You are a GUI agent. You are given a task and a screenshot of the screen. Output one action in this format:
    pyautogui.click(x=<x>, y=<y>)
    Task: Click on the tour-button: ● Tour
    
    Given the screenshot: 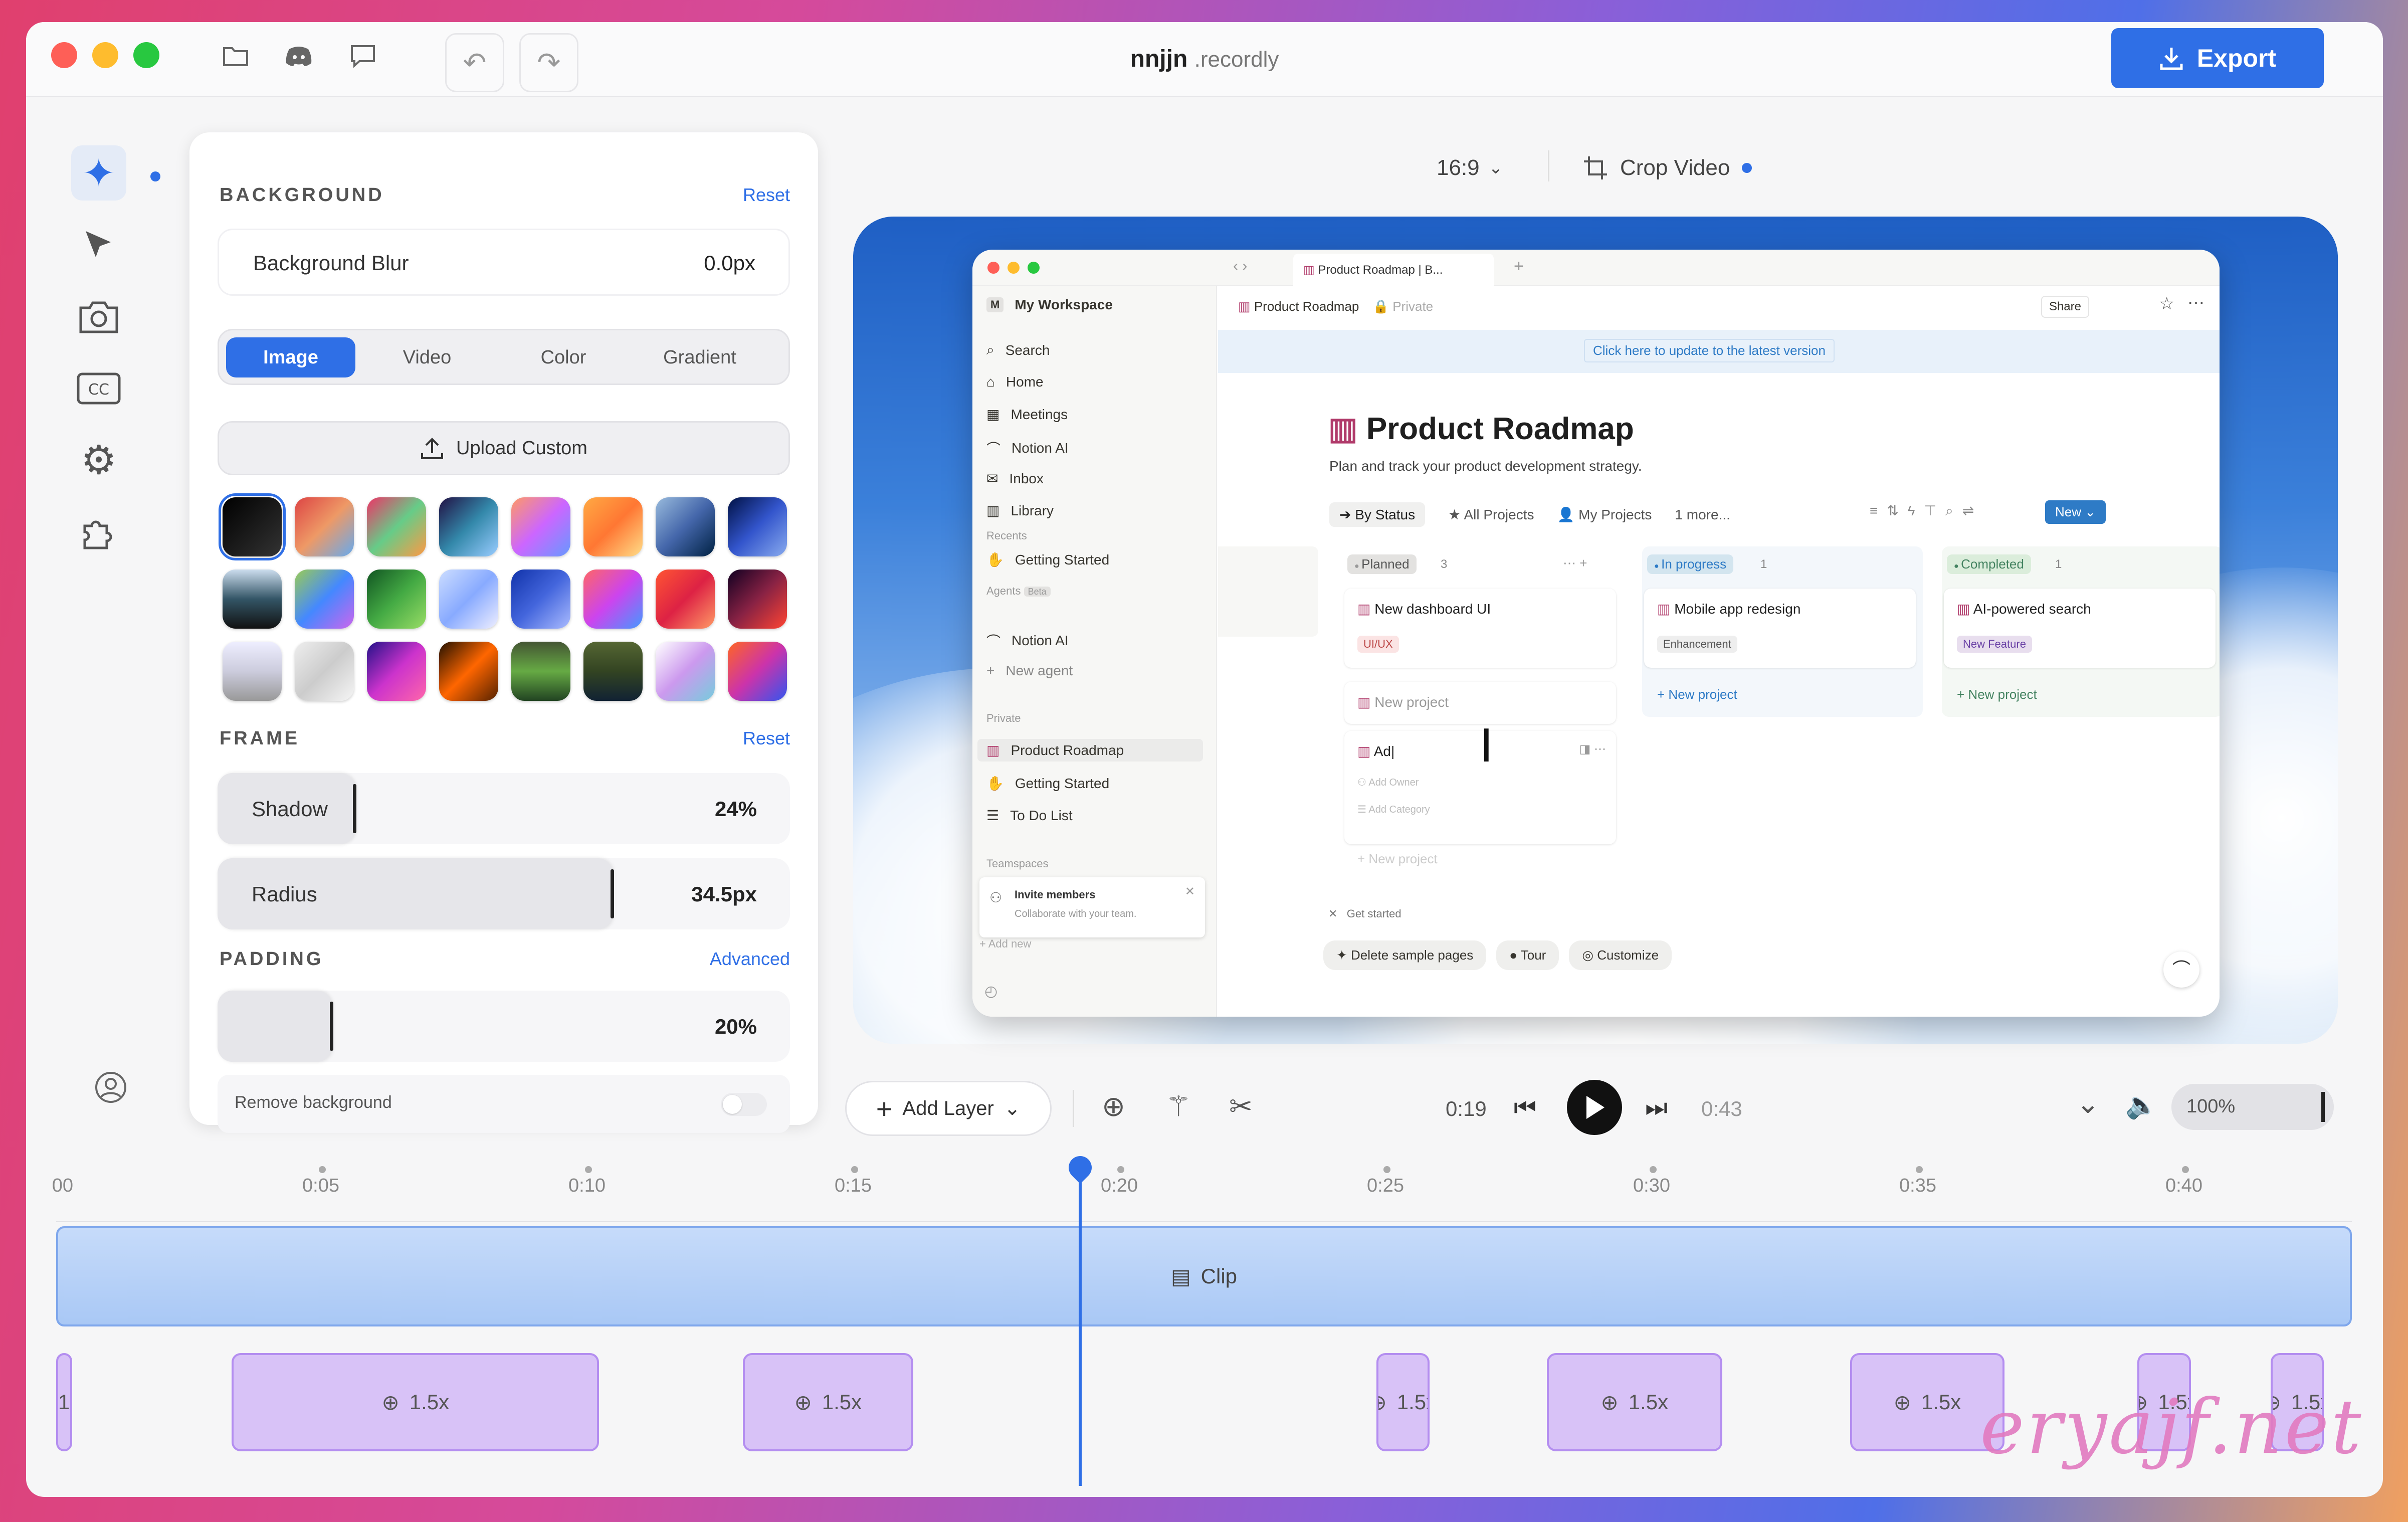 What is the action you would take?
    pyautogui.click(x=1527, y=955)
    